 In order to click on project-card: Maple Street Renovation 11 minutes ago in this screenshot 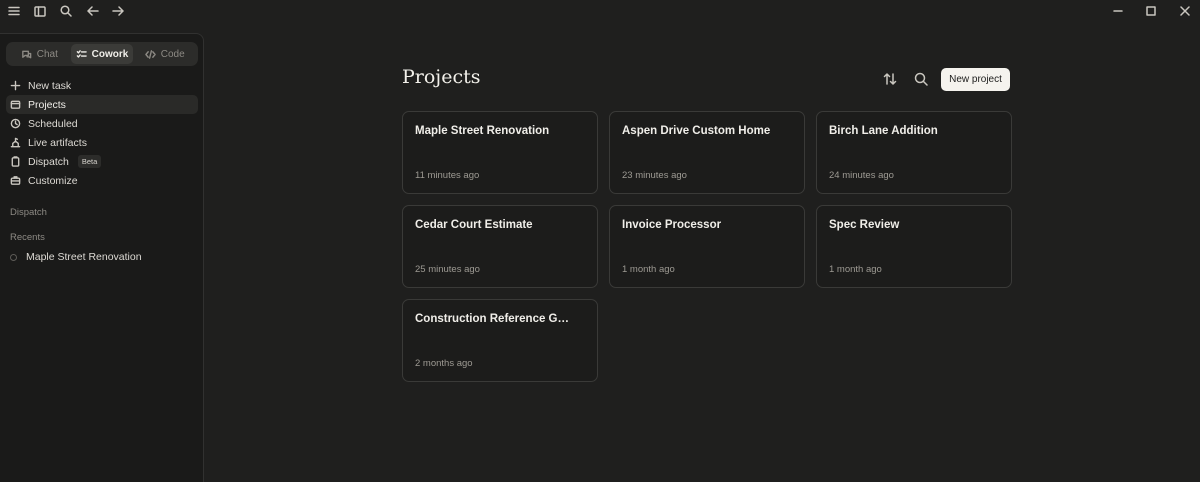, I will do `click(500, 152)`.